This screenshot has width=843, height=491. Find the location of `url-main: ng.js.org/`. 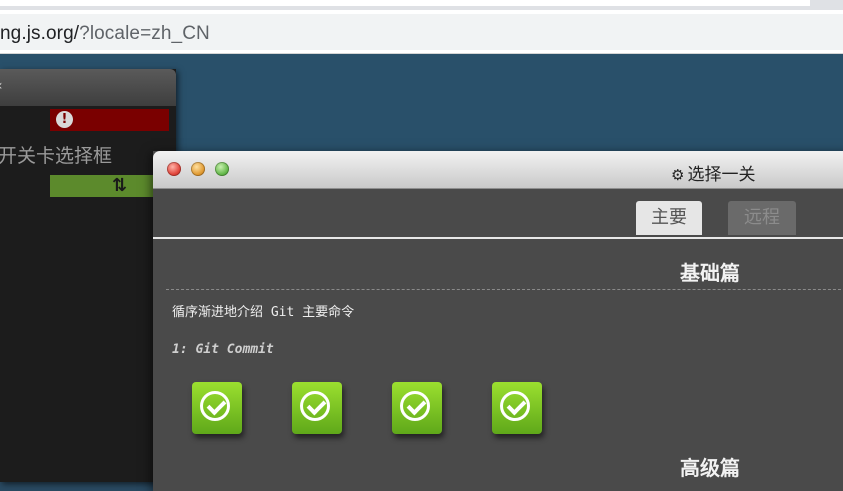

url-main: ng.js.org/ is located at coordinates (40, 33).